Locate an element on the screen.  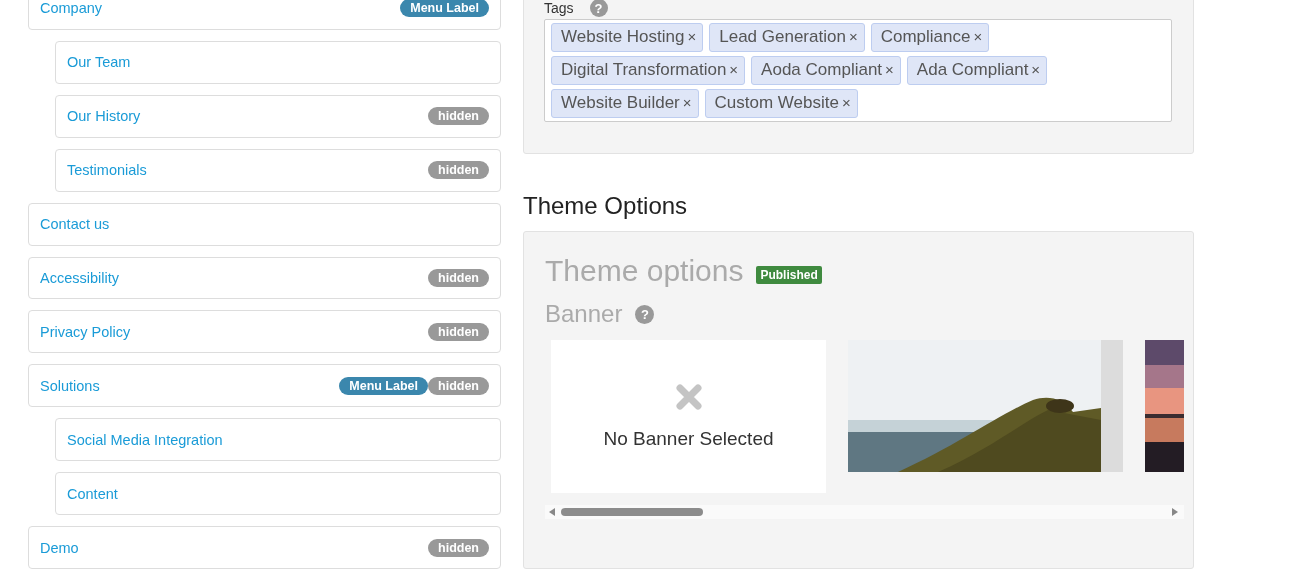
tag-chip: Custom Website × is located at coordinates (781, 103).